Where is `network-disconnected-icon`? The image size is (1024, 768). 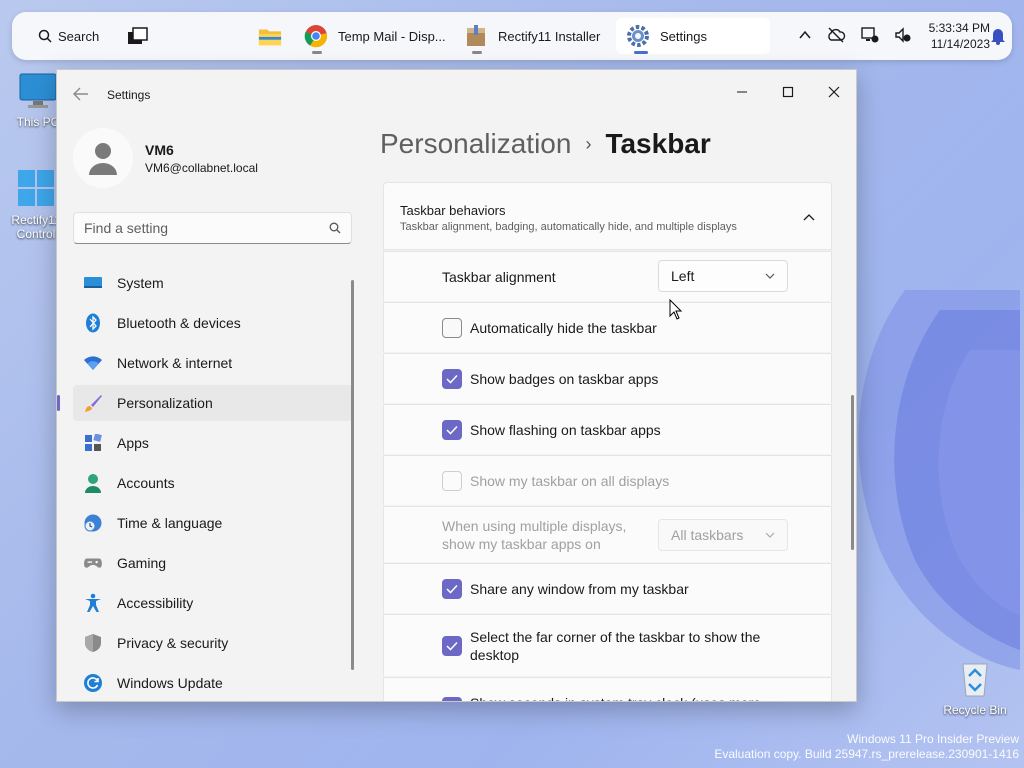
network-disconnected-icon is located at coordinates (870, 35).